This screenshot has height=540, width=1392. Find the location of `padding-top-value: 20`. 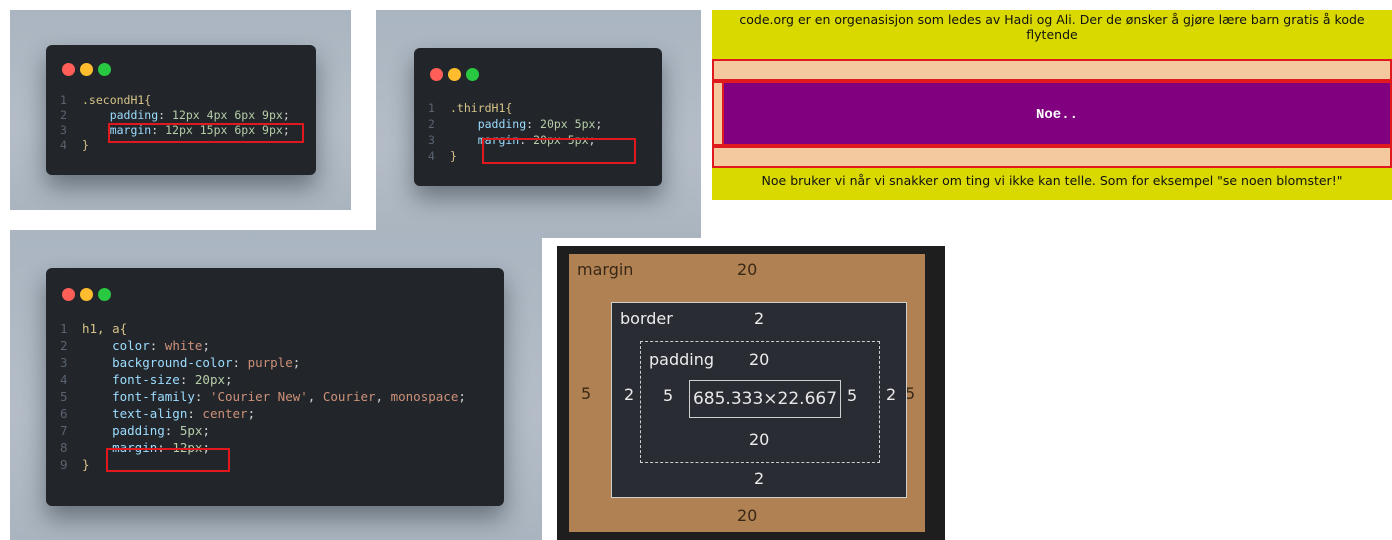

padding-top-value: 20 is located at coordinates (759, 359).